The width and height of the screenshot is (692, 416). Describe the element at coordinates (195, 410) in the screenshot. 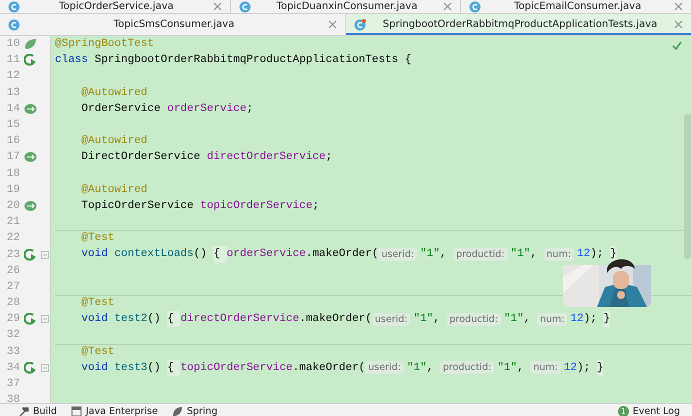

I see `tool-window-button: Spring` at that location.